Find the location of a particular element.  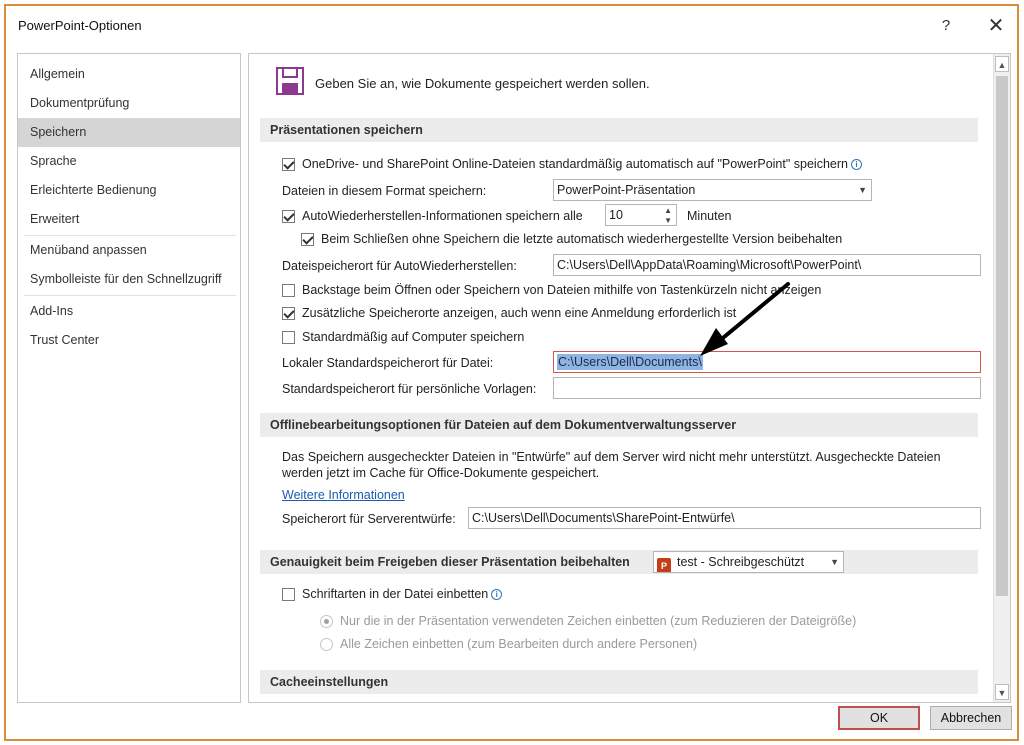

local-default-location-input: C:\Users\Dell\Documents\ is located at coordinates (767, 362).